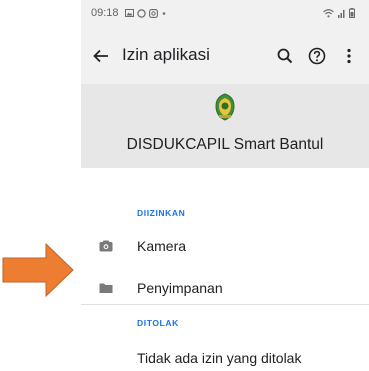  Describe the element at coordinates (225, 56) in the screenshot. I see `app-bar: Izin aplikasi` at that location.